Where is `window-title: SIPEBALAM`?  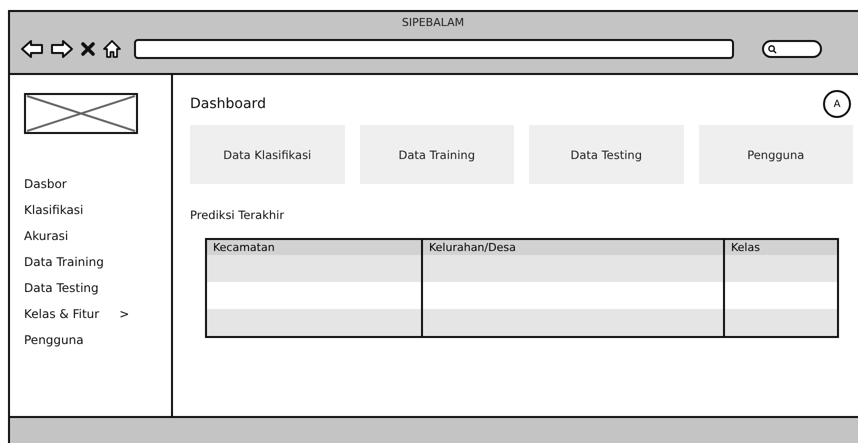 window-title: SIPEBALAM is located at coordinates (434, 22).